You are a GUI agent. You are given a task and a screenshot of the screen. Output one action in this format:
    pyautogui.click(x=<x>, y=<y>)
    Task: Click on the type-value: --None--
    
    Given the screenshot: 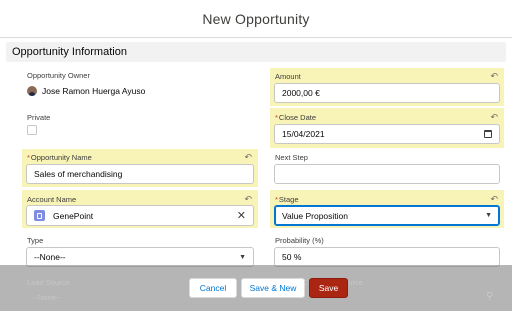 What is the action you would take?
    pyautogui.click(x=50, y=257)
    